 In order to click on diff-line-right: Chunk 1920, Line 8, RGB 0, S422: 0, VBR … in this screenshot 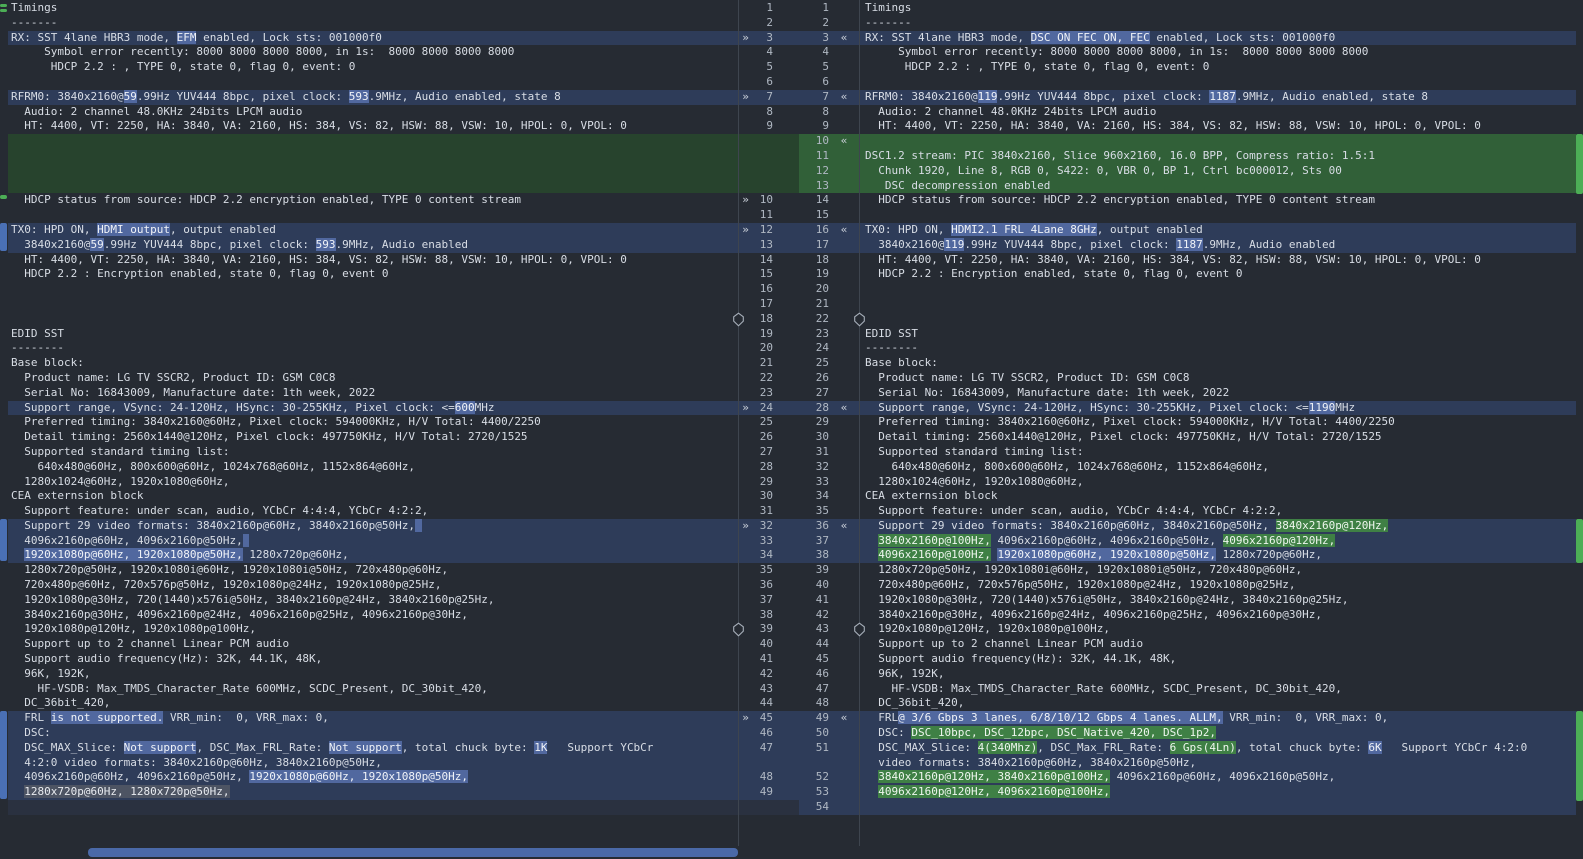, I will do `click(1218, 171)`.